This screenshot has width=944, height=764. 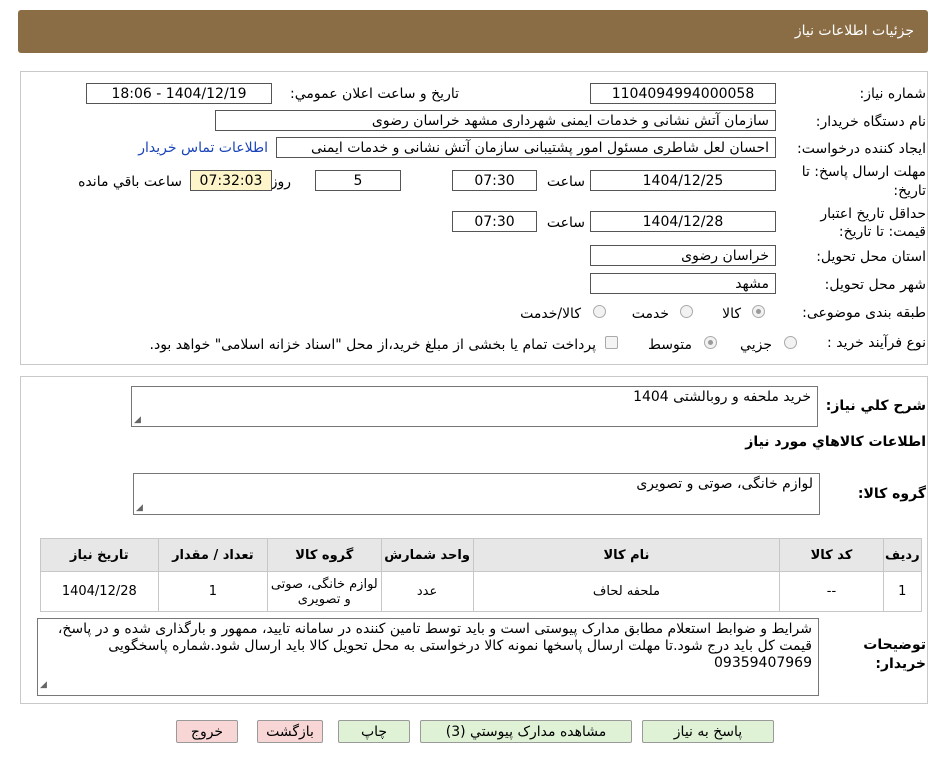 I want to click on col-header-item-code: کد کالا, so click(x=831, y=555).